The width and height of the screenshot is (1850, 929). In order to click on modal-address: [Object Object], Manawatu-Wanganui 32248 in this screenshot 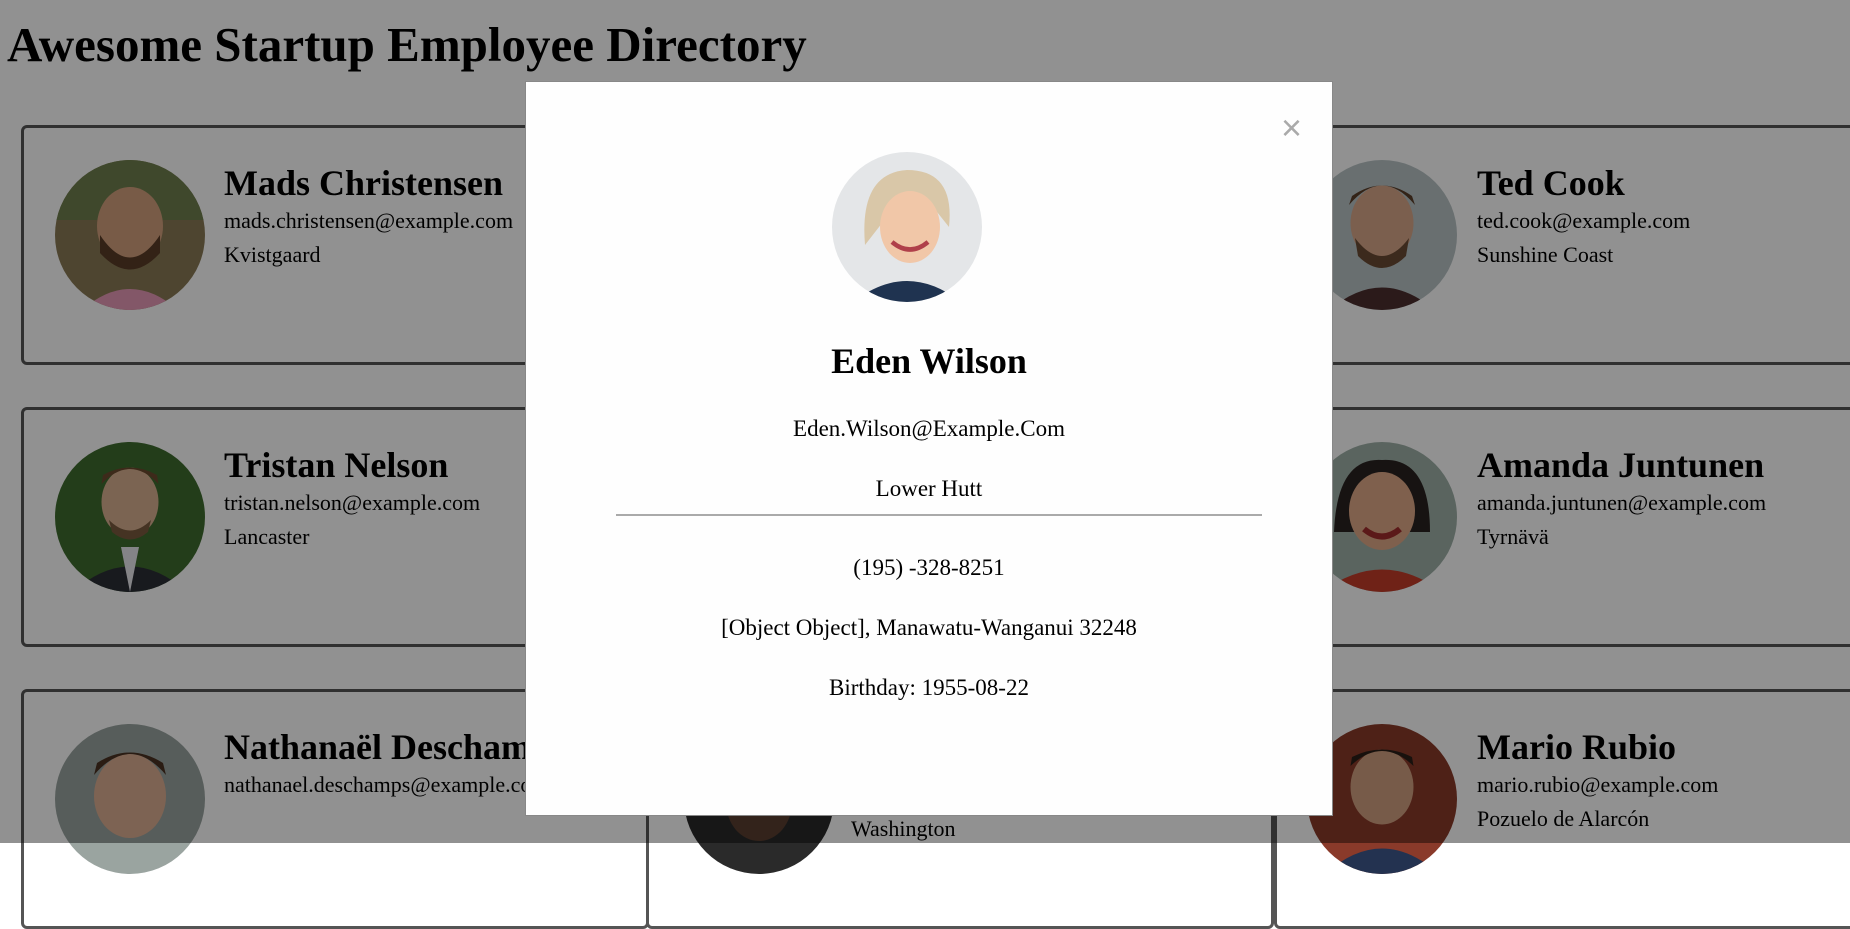, I will do `click(929, 627)`.